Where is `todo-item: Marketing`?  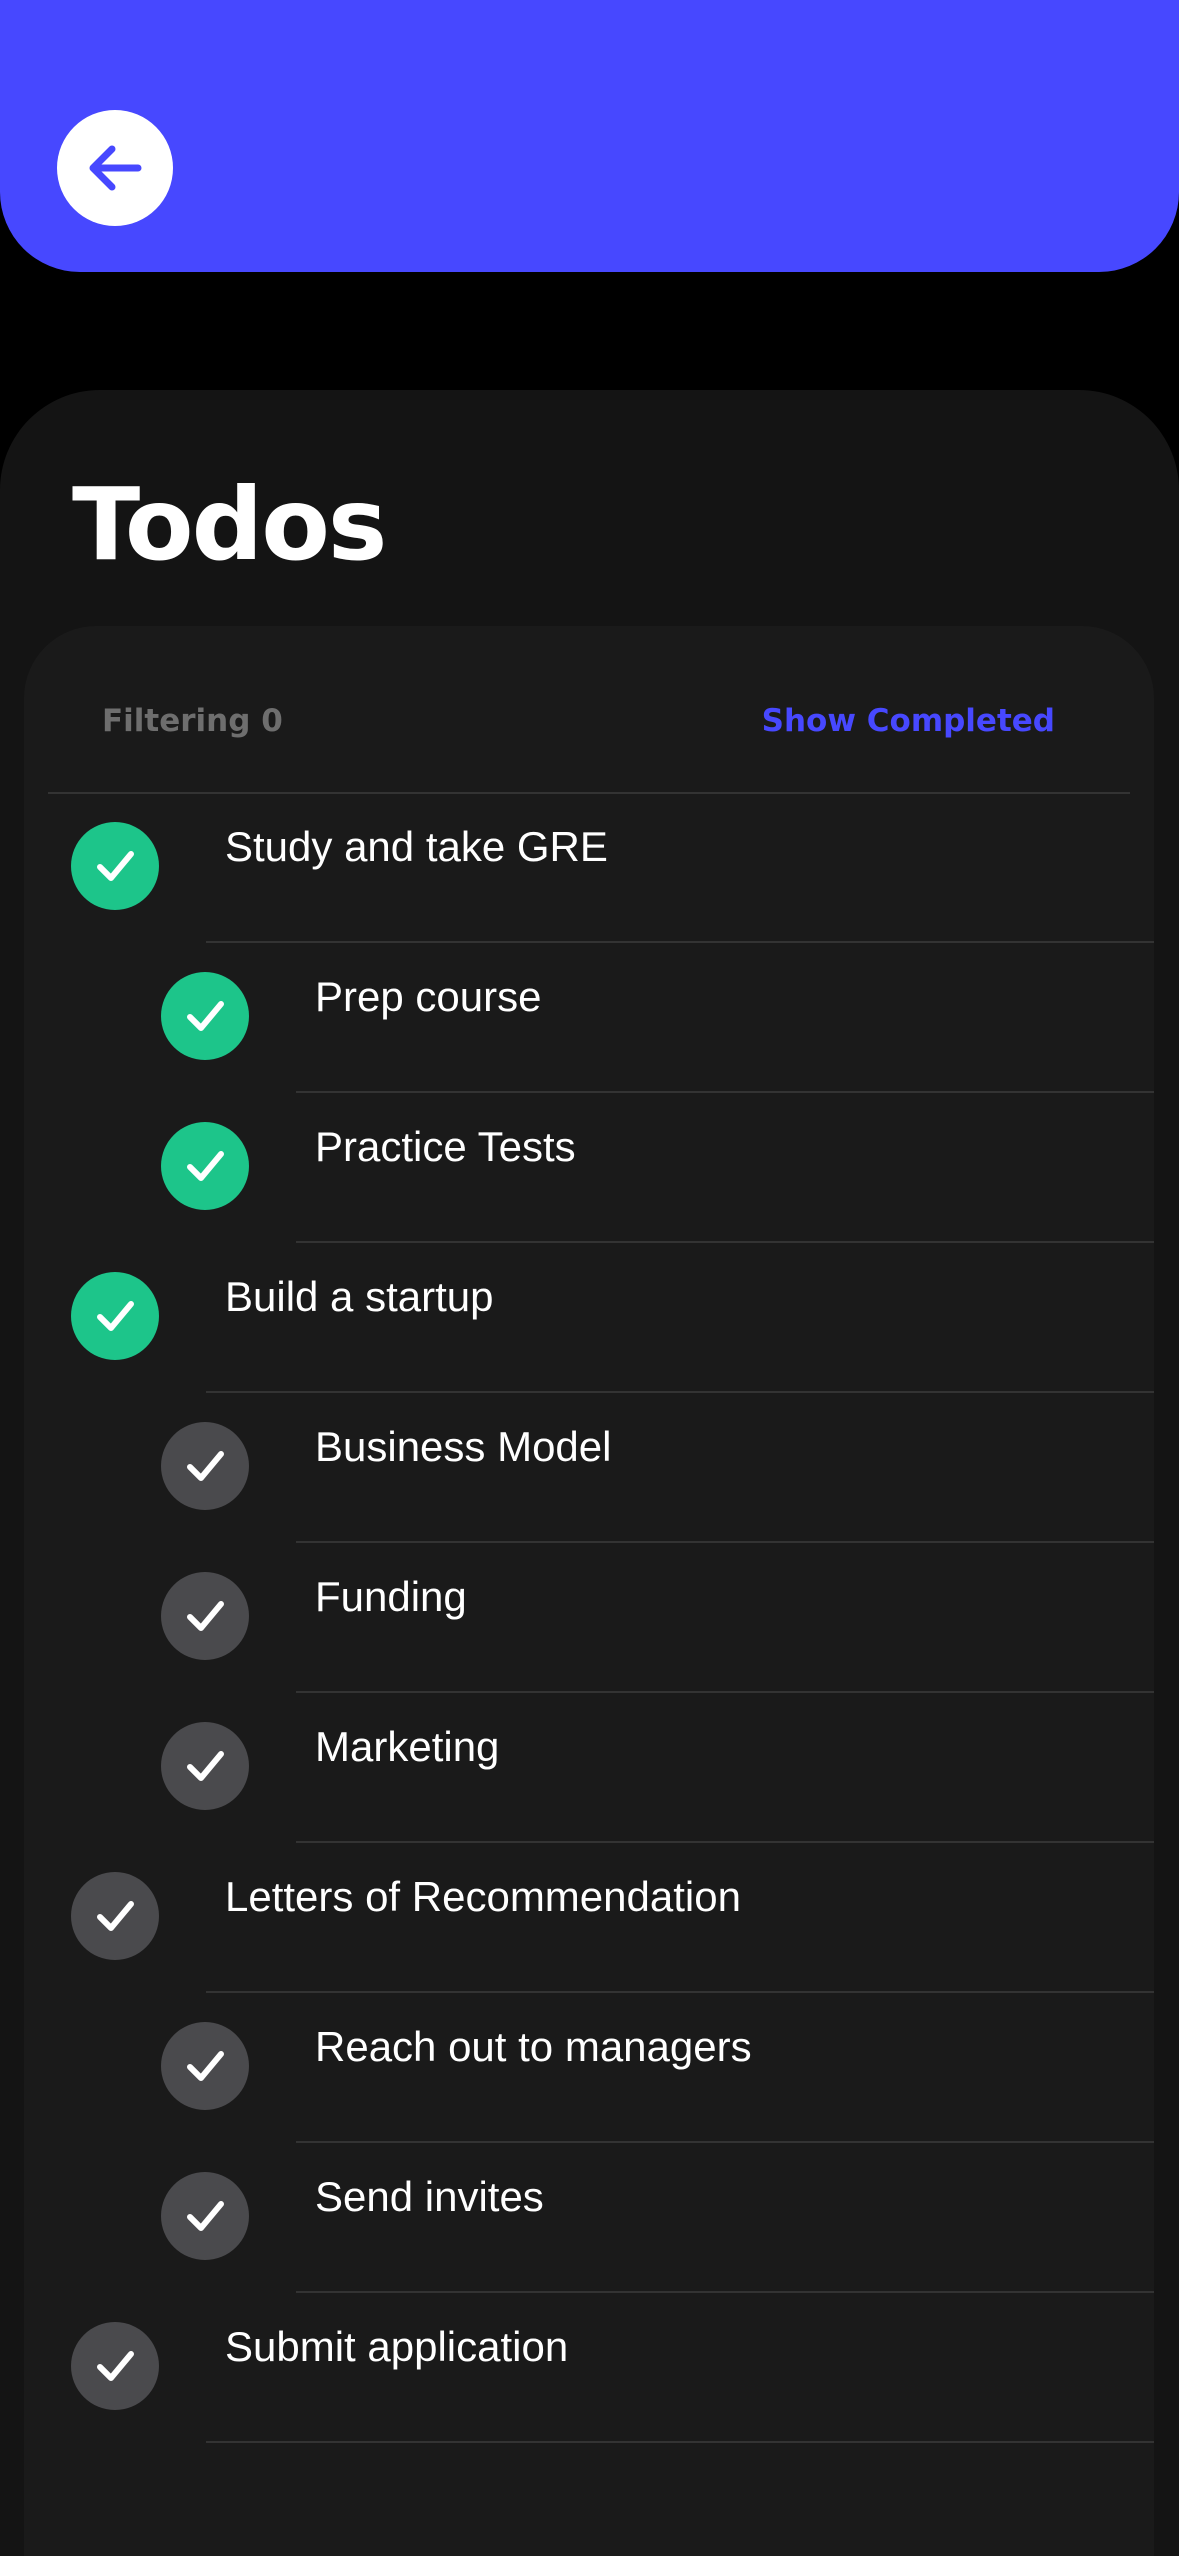
todo-item: Marketing is located at coordinates (589, 1793).